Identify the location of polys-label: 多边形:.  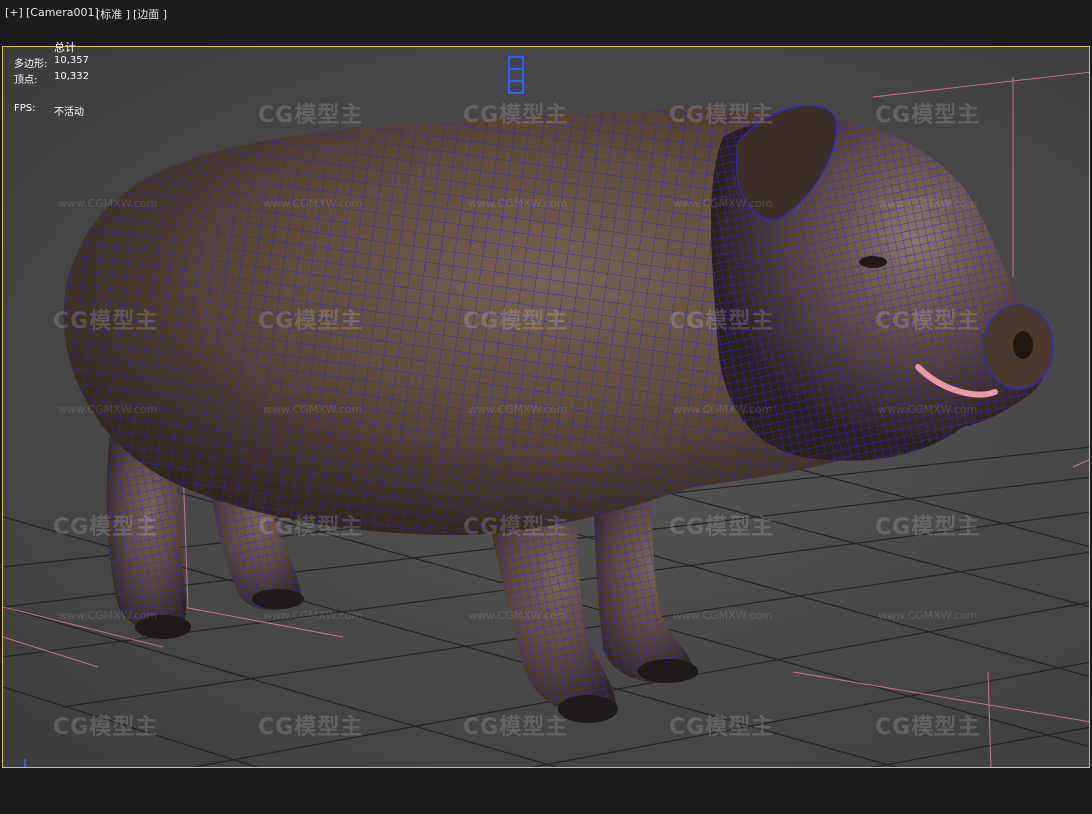
(31, 64).